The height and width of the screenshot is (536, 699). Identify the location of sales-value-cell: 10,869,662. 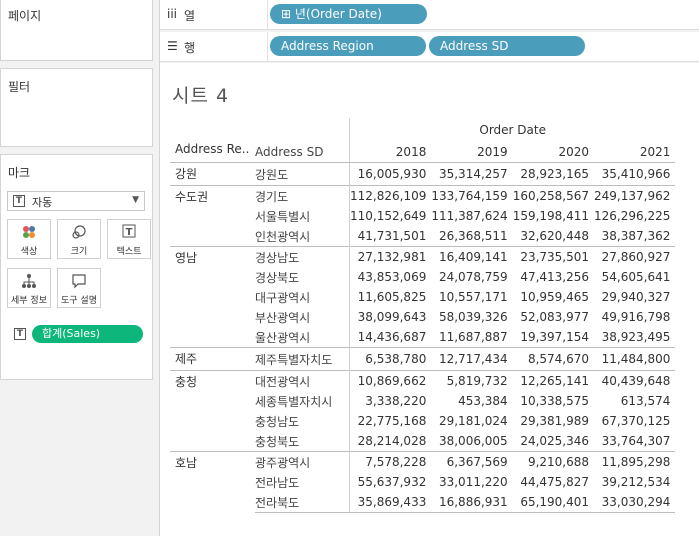
(390, 380).